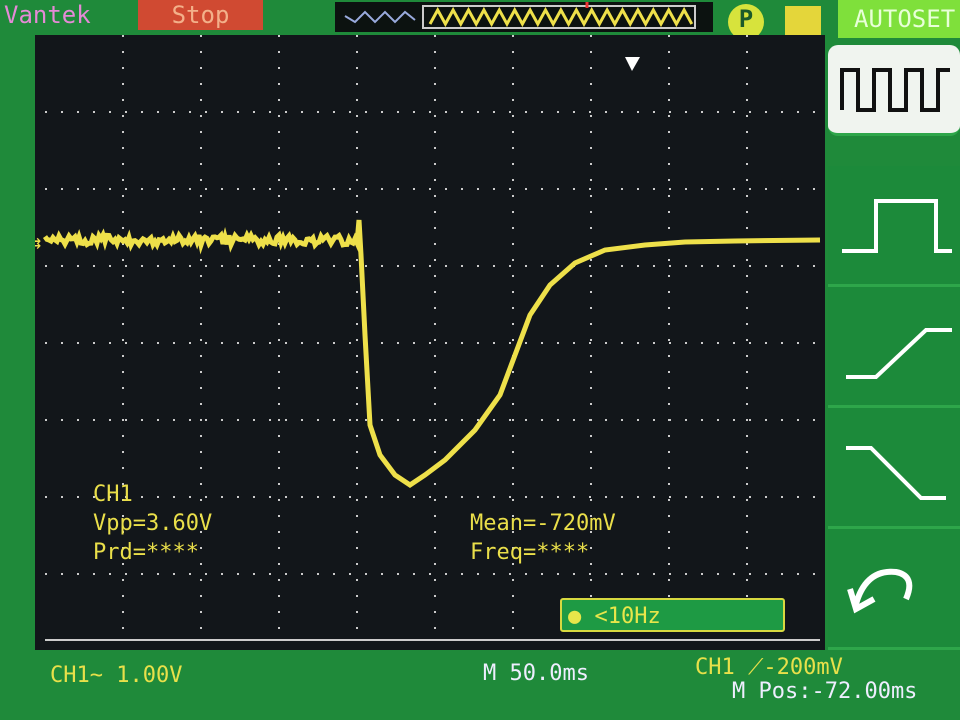  I want to click on menu-falling-edge-button, so click(894, 468).